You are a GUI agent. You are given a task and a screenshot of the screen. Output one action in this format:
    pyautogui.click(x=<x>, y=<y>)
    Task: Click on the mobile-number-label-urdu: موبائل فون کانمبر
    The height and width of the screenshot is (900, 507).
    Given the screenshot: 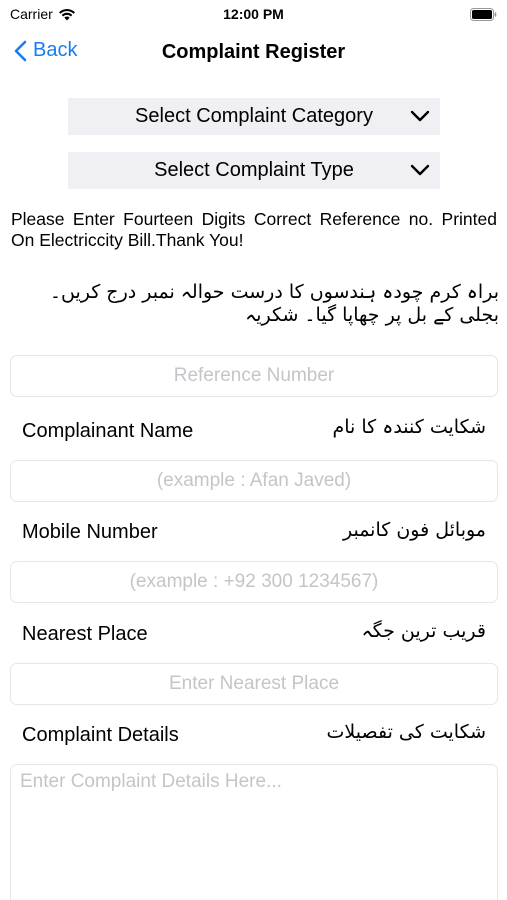 What is the action you would take?
    pyautogui.click(x=414, y=530)
    